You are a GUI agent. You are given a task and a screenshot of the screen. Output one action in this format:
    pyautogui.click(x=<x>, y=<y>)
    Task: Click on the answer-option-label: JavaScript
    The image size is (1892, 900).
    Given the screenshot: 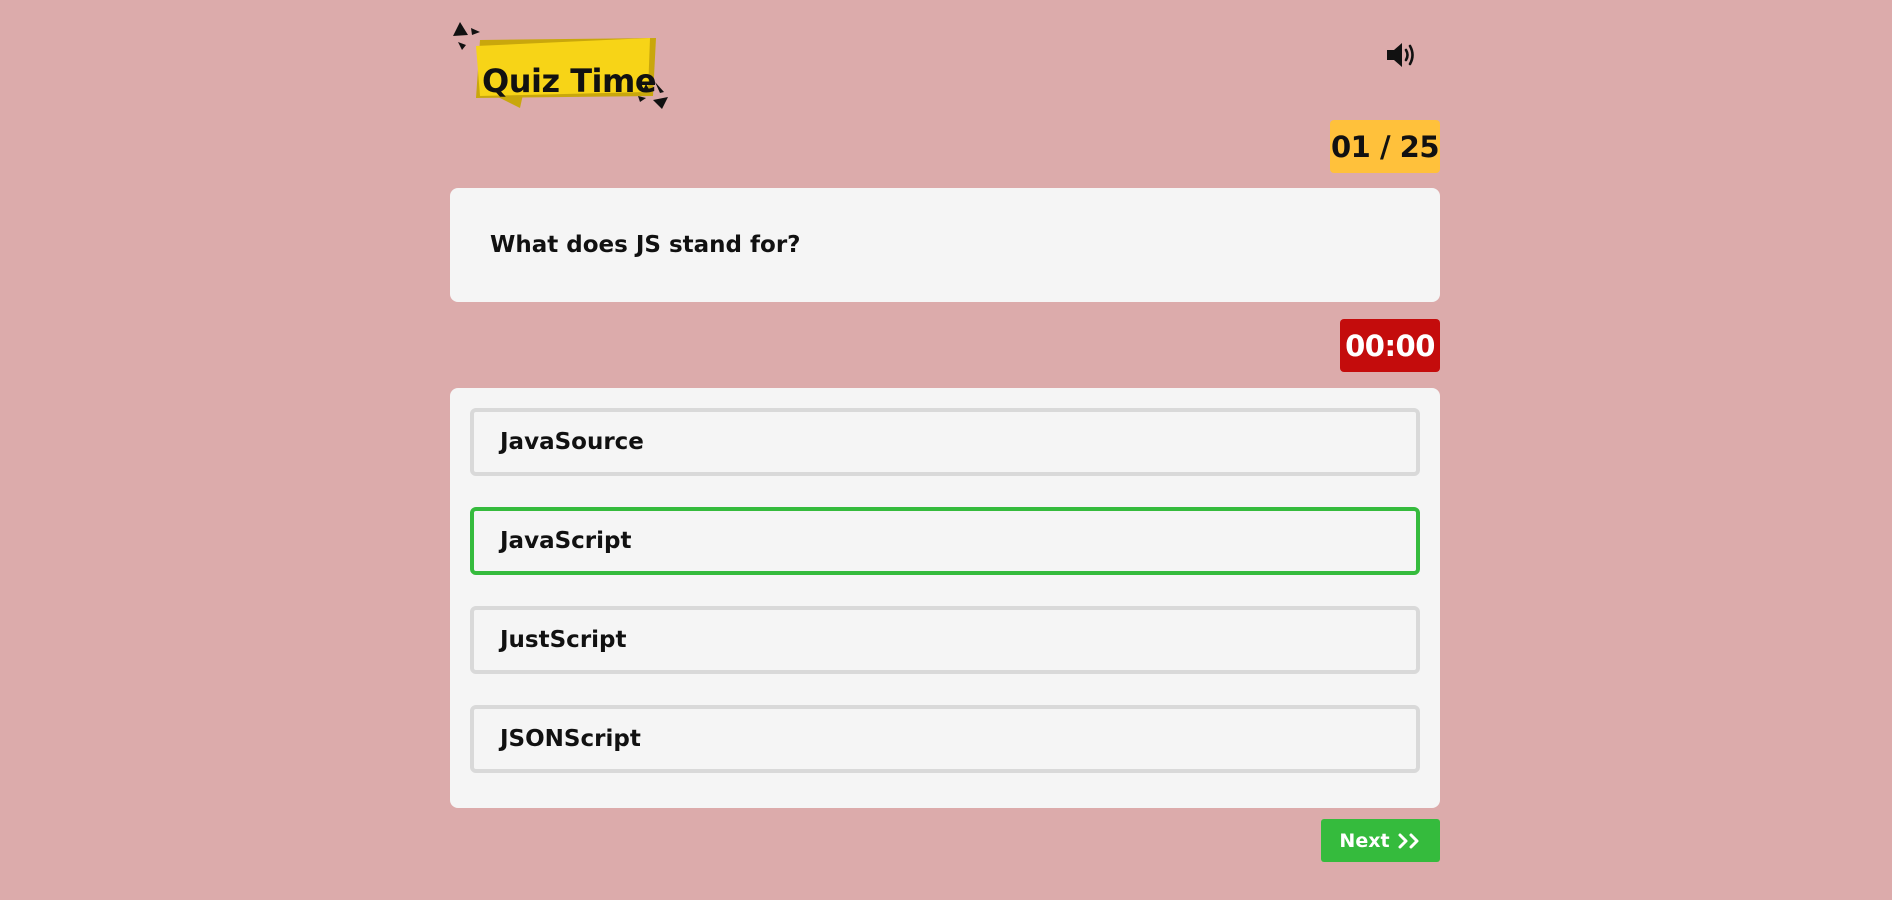 What is the action you would take?
    pyautogui.click(x=566, y=541)
    